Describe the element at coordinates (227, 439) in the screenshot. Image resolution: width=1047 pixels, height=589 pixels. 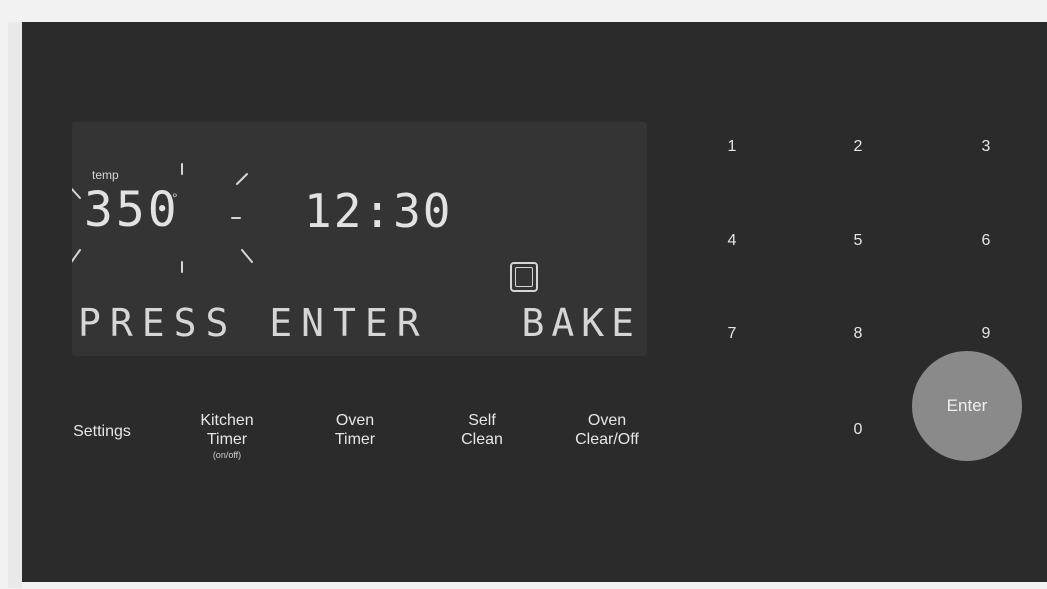
I see `kitchen-timer-label-2: Timer` at that location.